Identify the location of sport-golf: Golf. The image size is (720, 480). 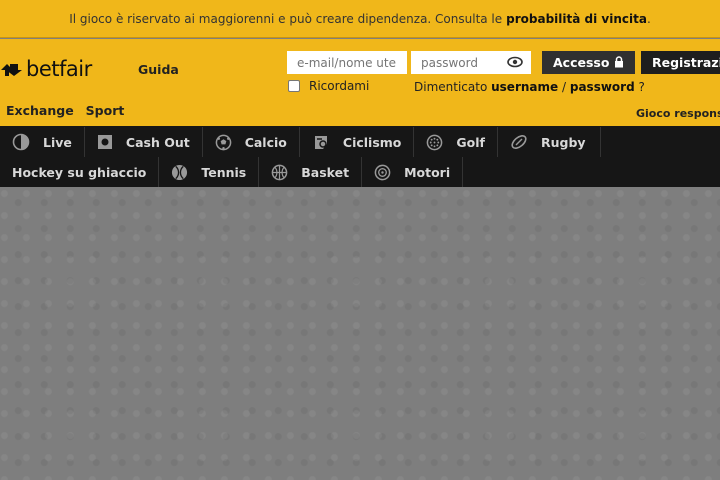
(456, 142).